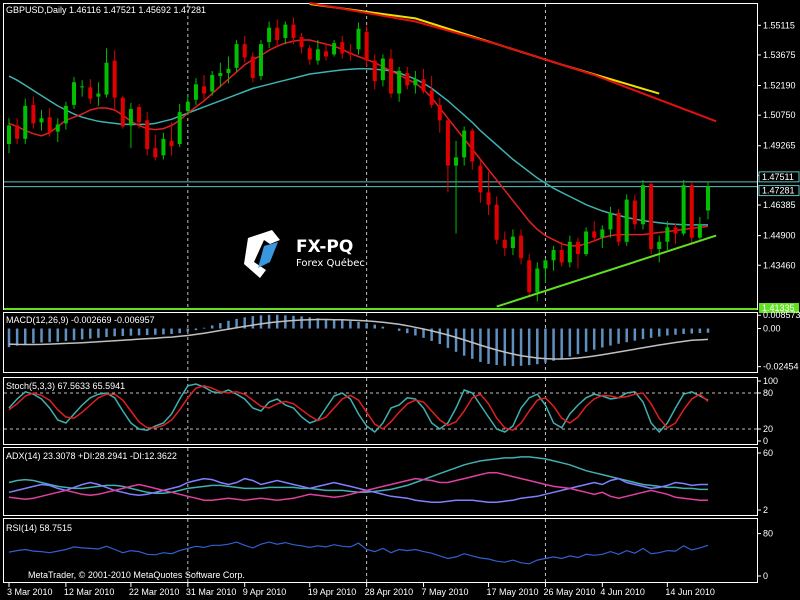  What do you see at coordinates (765, 576) in the screenshot?
I see `rsi-tick-label: 0` at bounding box center [765, 576].